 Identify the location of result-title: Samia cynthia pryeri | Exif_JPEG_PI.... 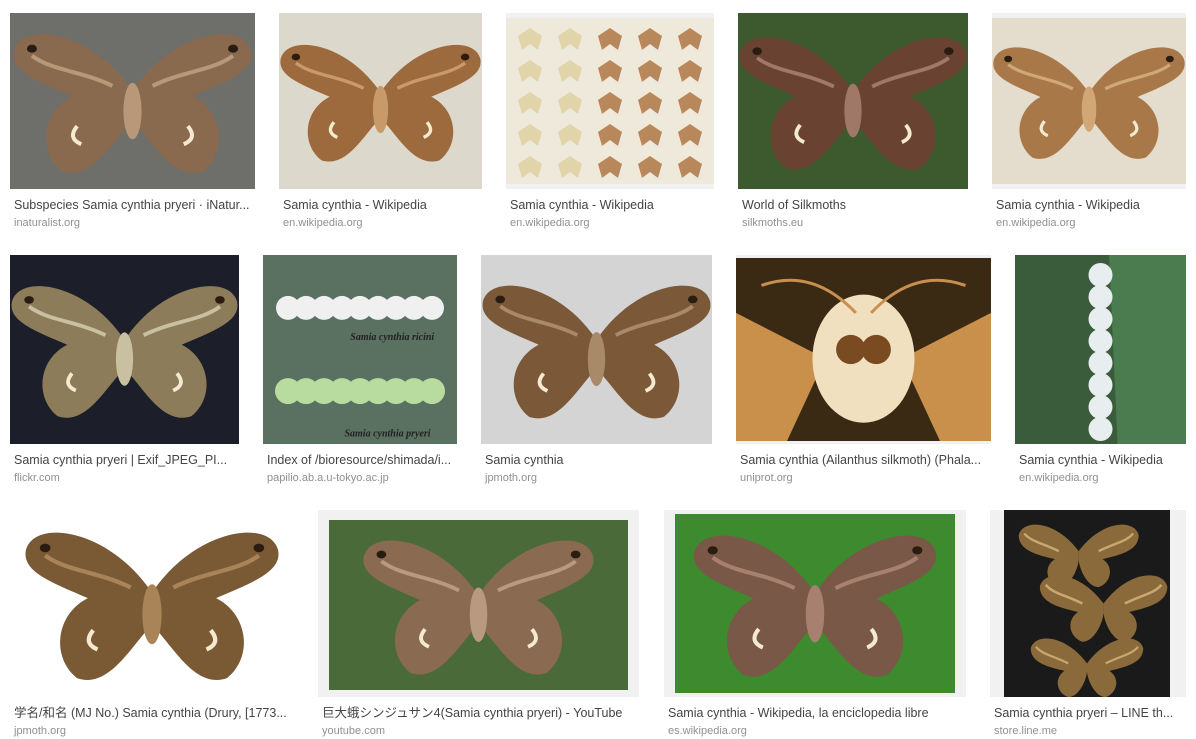
(124, 460).